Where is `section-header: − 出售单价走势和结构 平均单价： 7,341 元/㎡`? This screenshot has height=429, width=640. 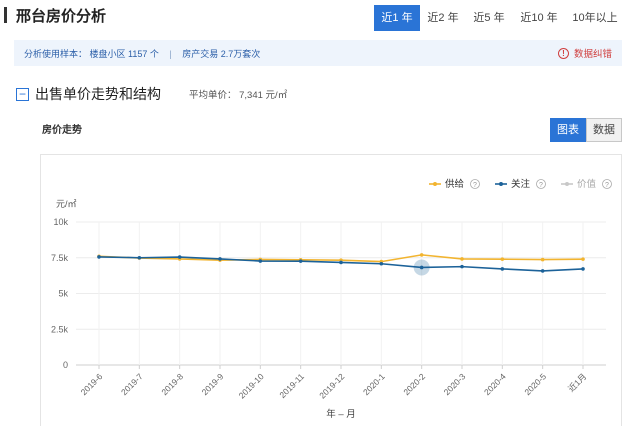
section-header: − 出售单价走势和结构 平均单价： 7,341 元/㎡ is located at coordinates (151, 94).